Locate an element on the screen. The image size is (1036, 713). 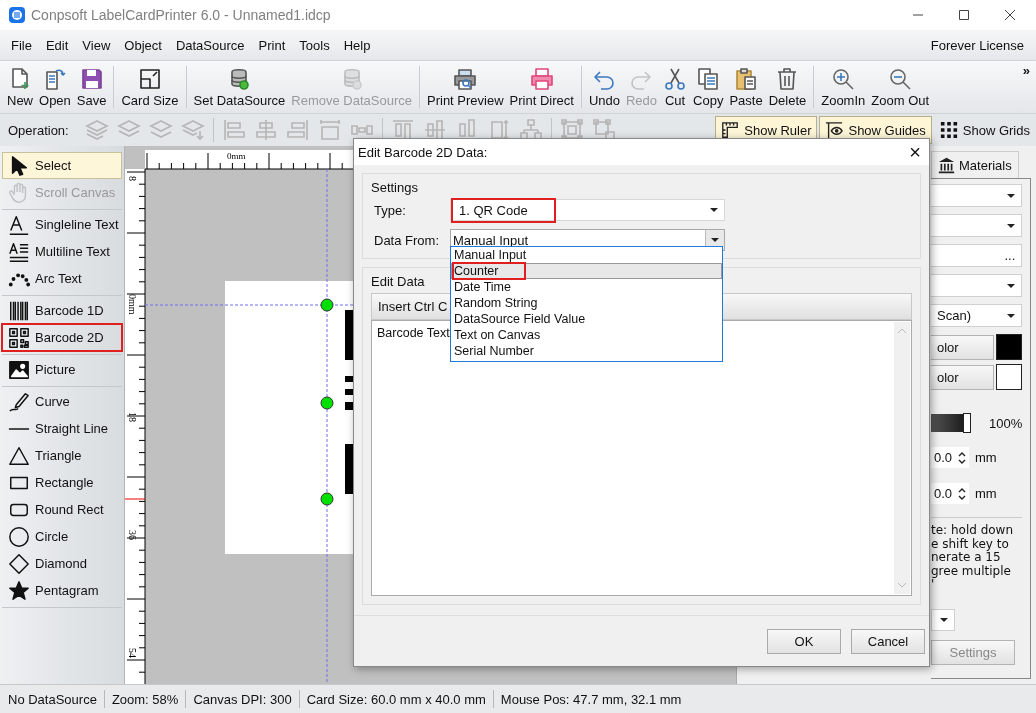
status-item: Mouse Pos: 47.7 mm, 32.1 mm is located at coordinates (591, 699).